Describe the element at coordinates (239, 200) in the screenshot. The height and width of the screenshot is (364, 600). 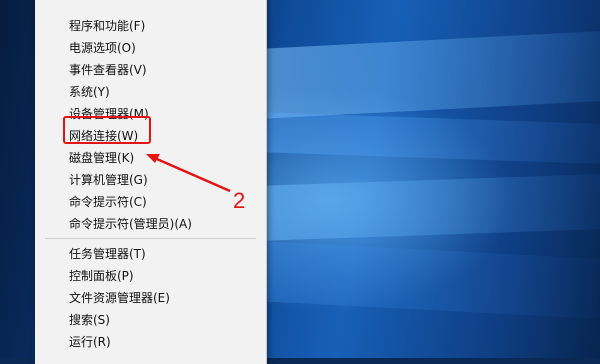
I see `annotation-step-number: 2` at that location.